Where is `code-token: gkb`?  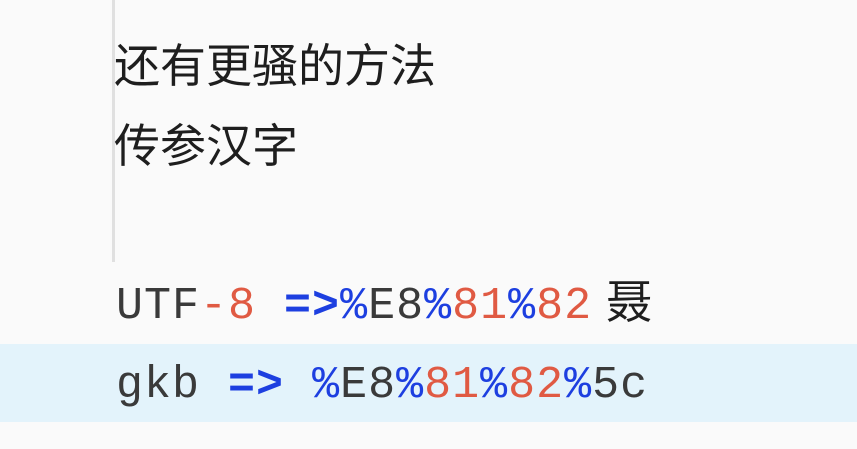
code-token: gkb is located at coordinates (158, 385).